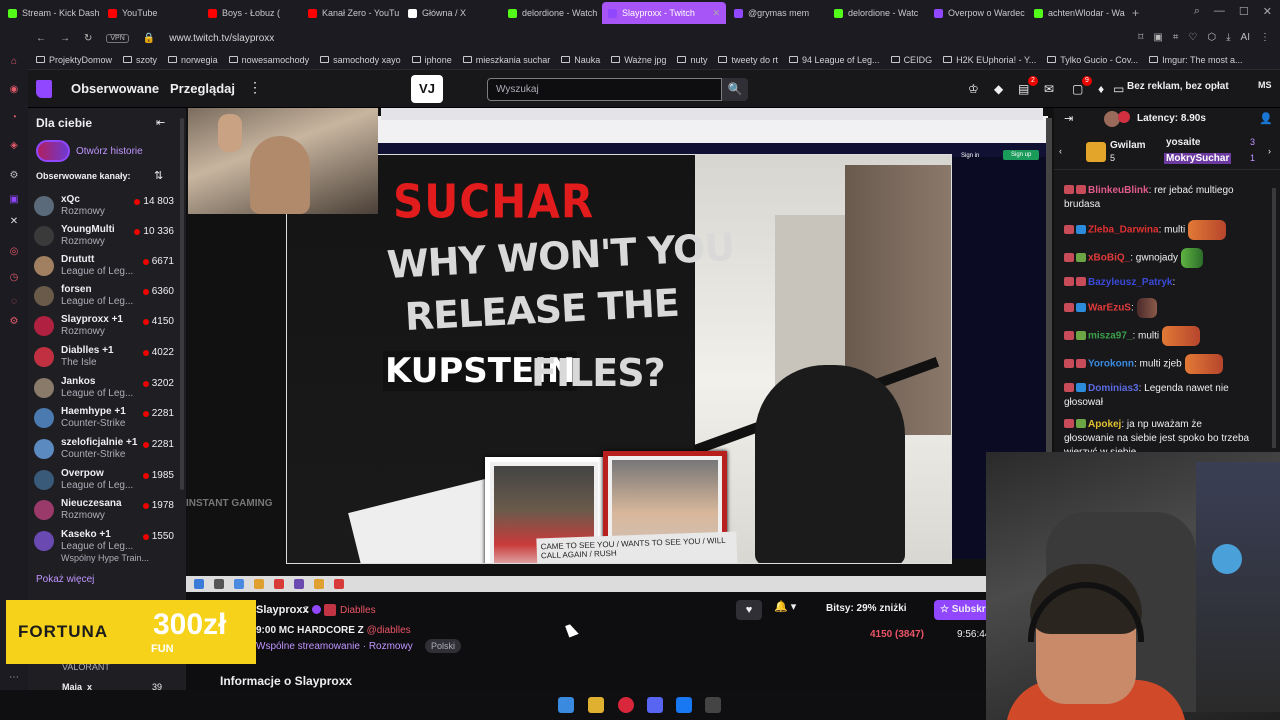 This screenshot has height=720, width=1280. What do you see at coordinates (65, 579) in the screenshot?
I see `show-more-link: Pokaż więcej` at bounding box center [65, 579].